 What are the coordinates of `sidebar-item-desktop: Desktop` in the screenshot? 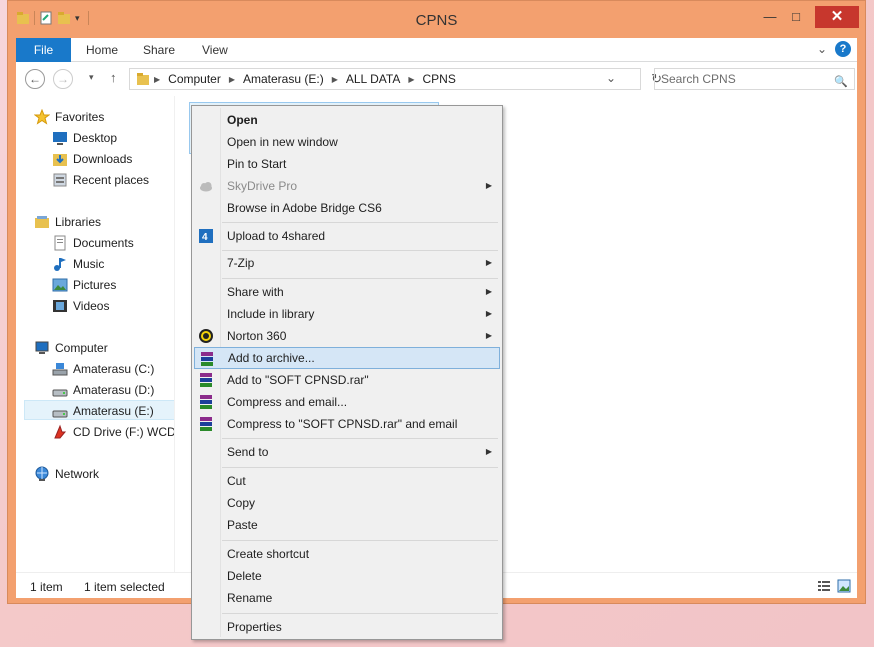 It's located at (84, 138).